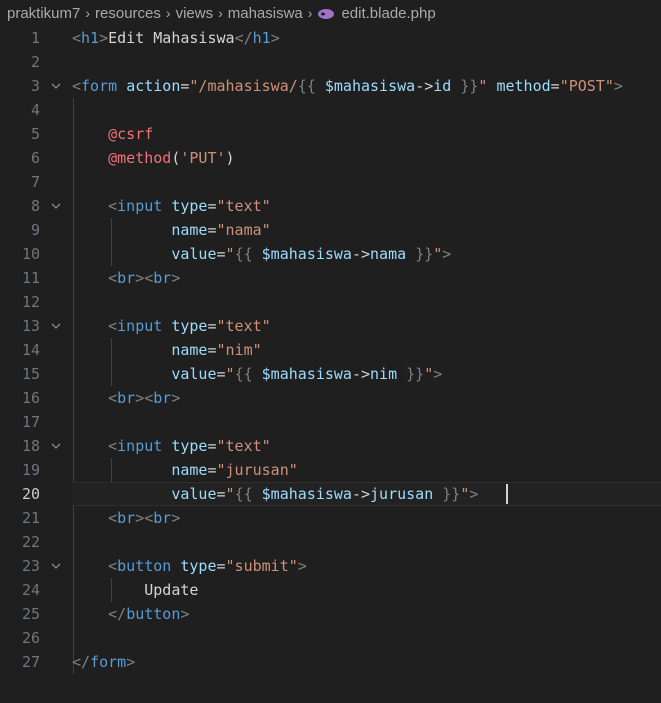 Image resolution: width=661 pixels, height=703 pixels. Describe the element at coordinates (330, 542) in the screenshot. I see `code-line: 22` at that location.